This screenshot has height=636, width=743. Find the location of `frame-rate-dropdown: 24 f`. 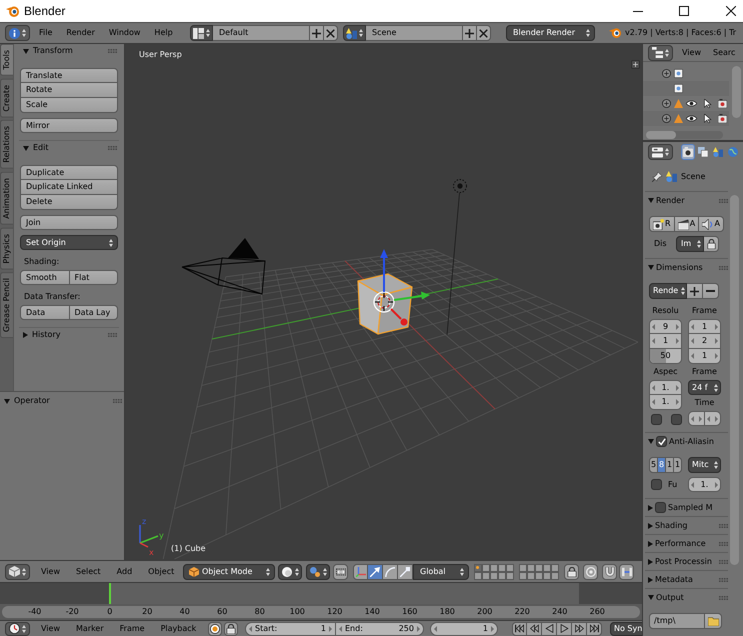

frame-rate-dropdown: 24 f is located at coordinates (704, 387).